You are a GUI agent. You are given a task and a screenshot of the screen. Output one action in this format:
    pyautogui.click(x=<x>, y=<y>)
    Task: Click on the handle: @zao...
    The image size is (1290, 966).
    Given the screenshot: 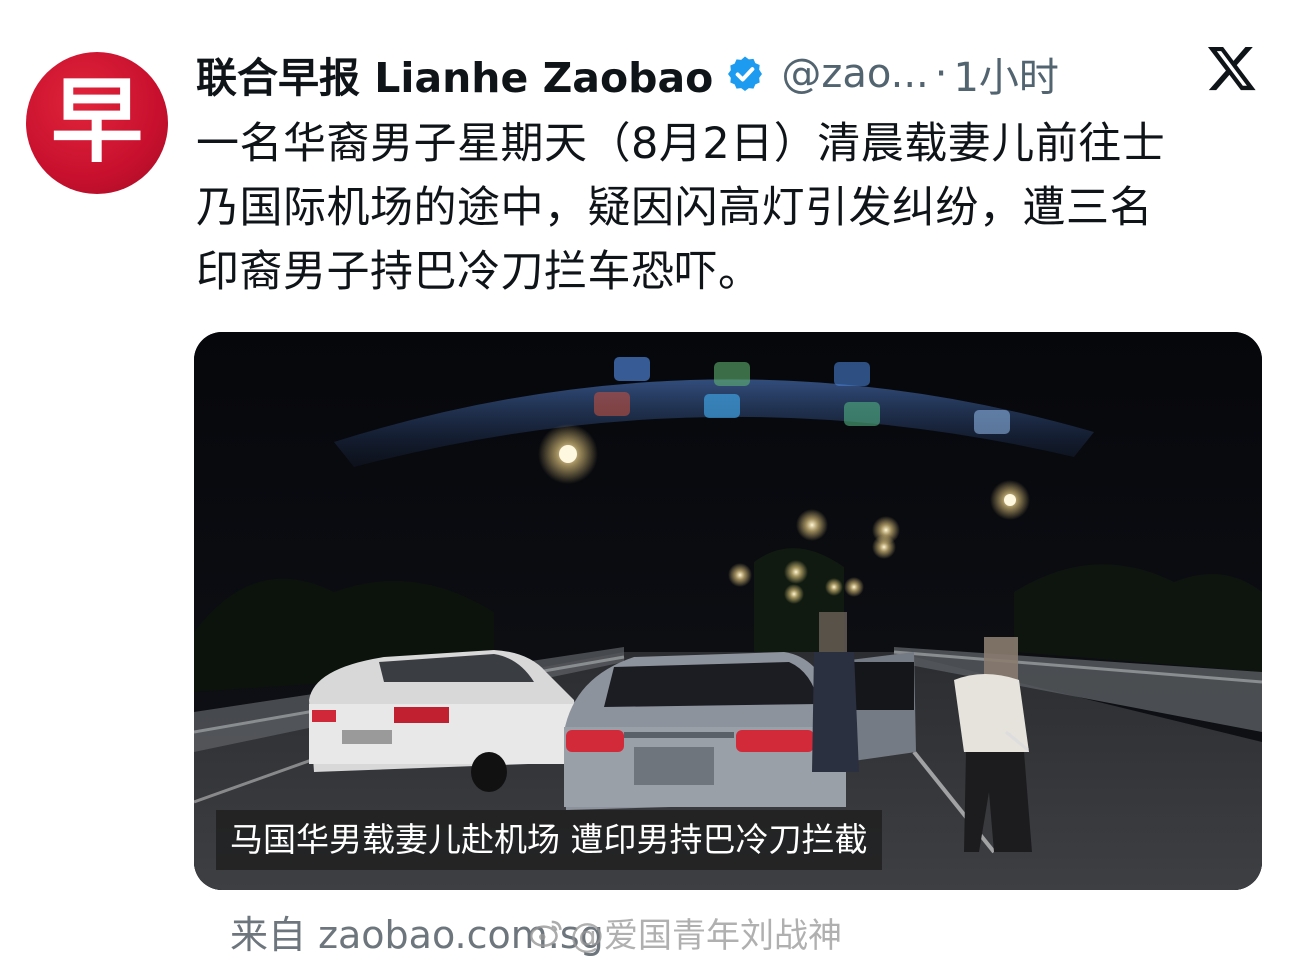 What is the action you would take?
    pyautogui.click(x=854, y=74)
    